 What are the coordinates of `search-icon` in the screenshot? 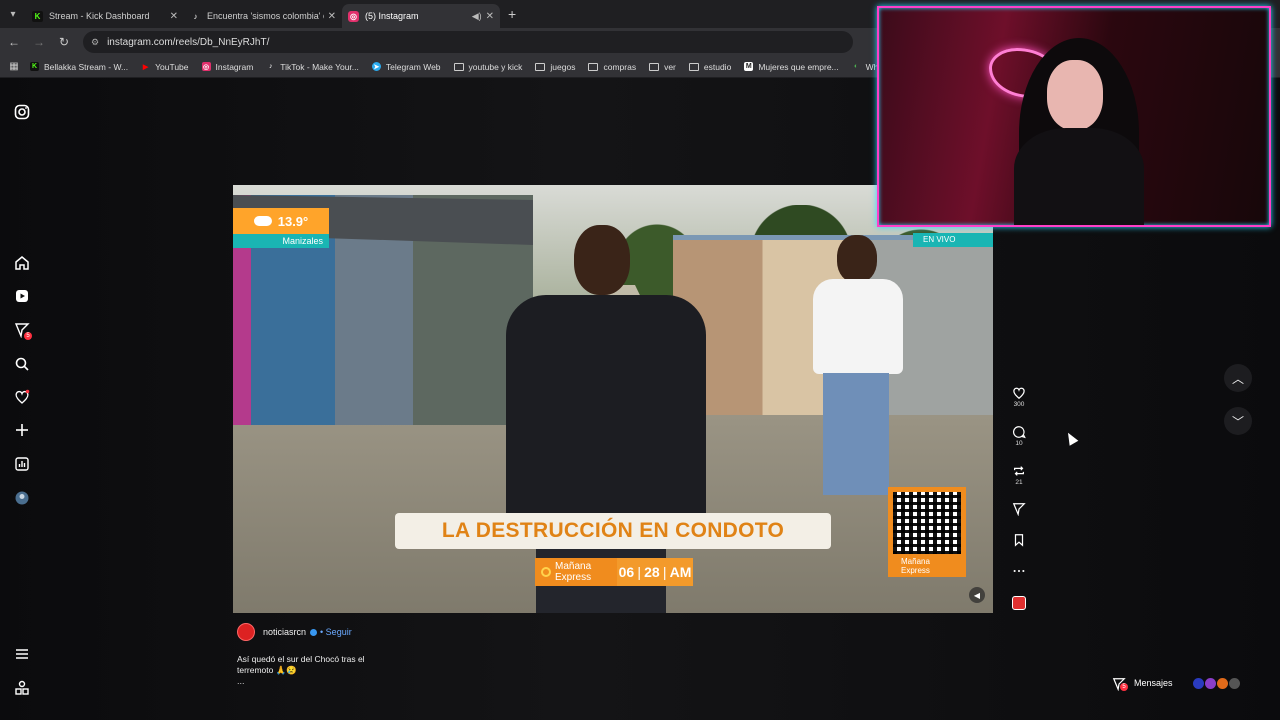 It's located at (22, 364).